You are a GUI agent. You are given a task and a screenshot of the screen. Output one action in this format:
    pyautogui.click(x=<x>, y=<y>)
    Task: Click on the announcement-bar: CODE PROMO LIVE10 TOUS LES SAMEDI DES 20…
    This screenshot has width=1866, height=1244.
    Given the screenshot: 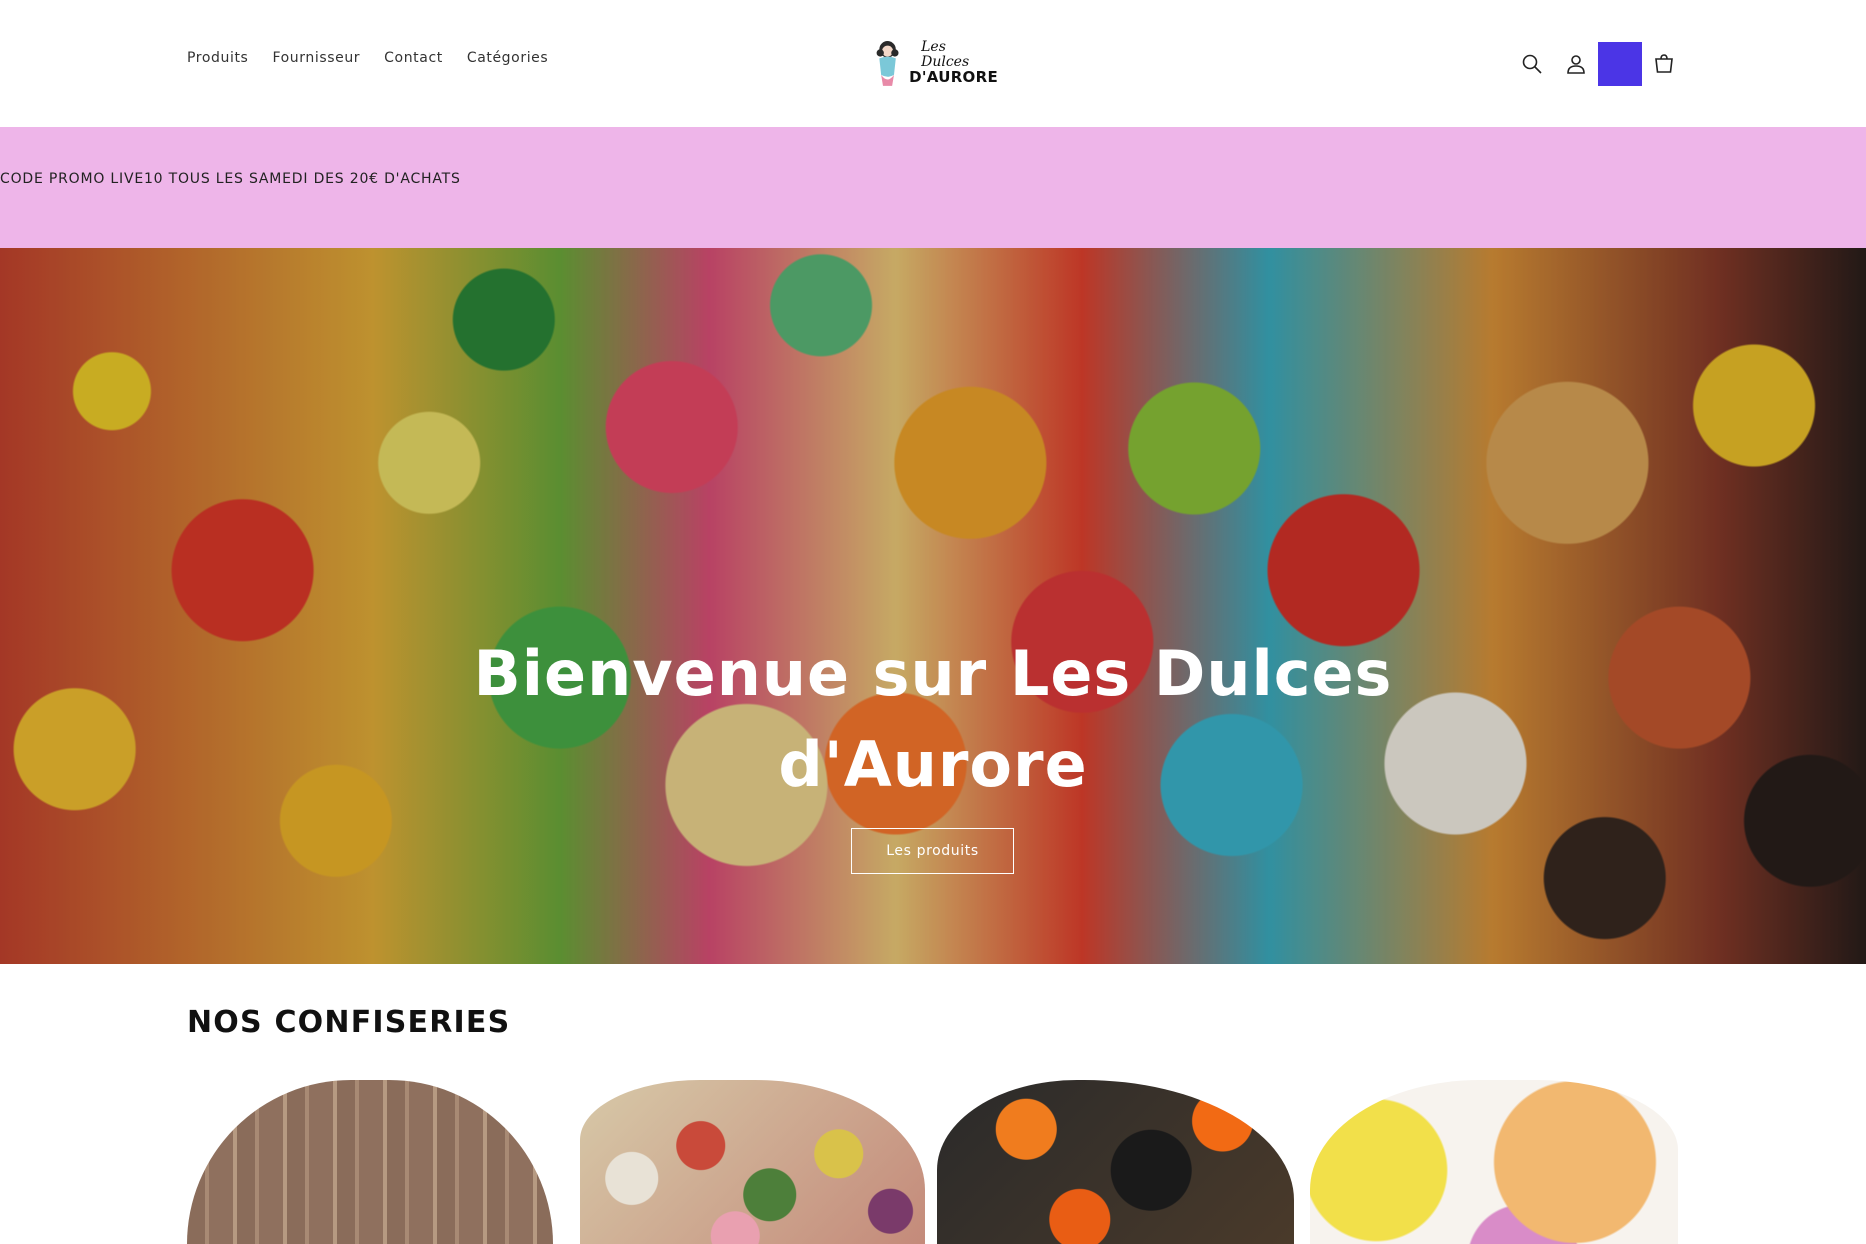 What is the action you would take?
    pyautogui.click(x=933, y=187)
    